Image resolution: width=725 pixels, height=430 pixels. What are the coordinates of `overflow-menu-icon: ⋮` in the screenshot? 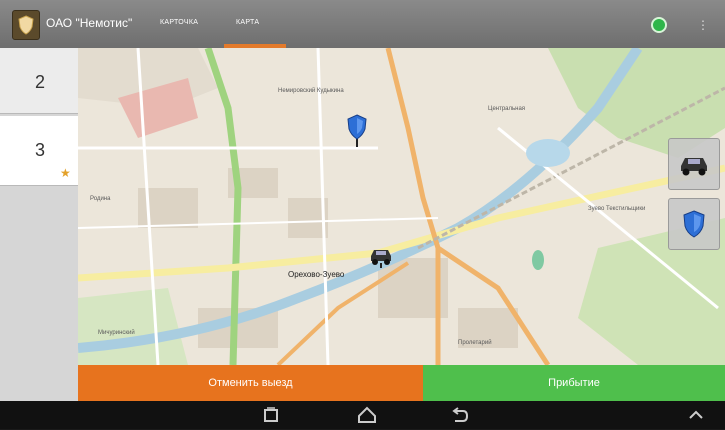 It's located at (703, 25).